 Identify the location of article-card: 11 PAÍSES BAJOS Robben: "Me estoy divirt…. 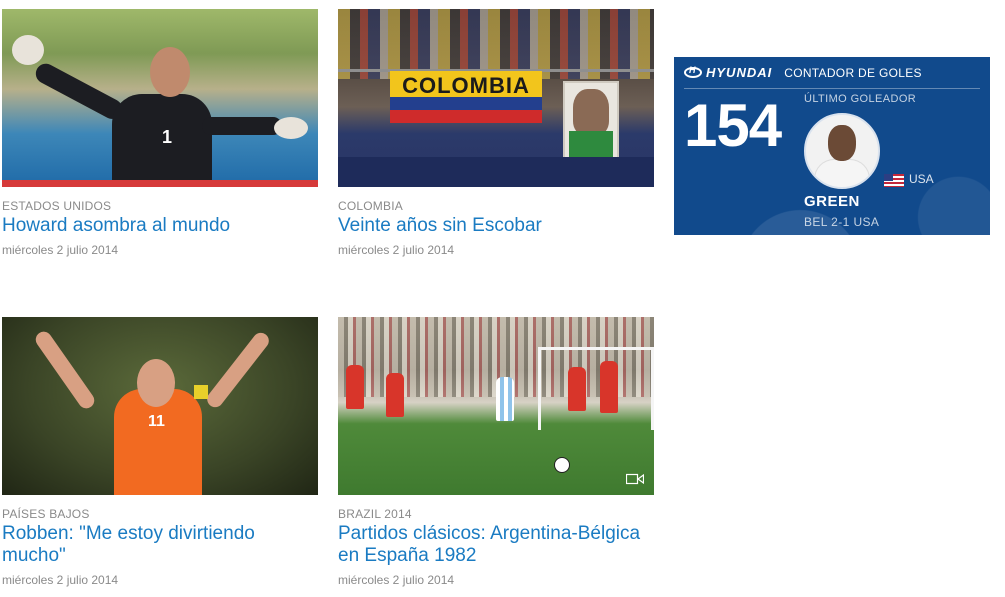
(160, 452).